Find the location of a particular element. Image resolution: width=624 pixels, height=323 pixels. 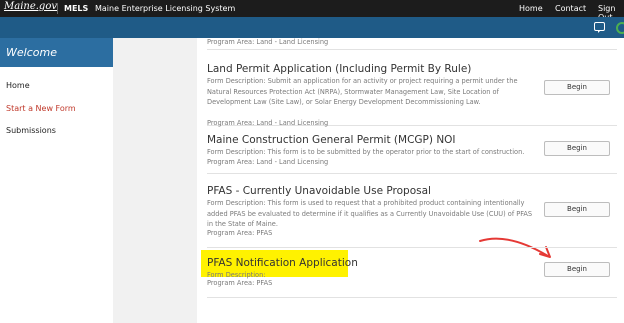

form-title: PFAS Notification Application is located at coordinates (282, 263).